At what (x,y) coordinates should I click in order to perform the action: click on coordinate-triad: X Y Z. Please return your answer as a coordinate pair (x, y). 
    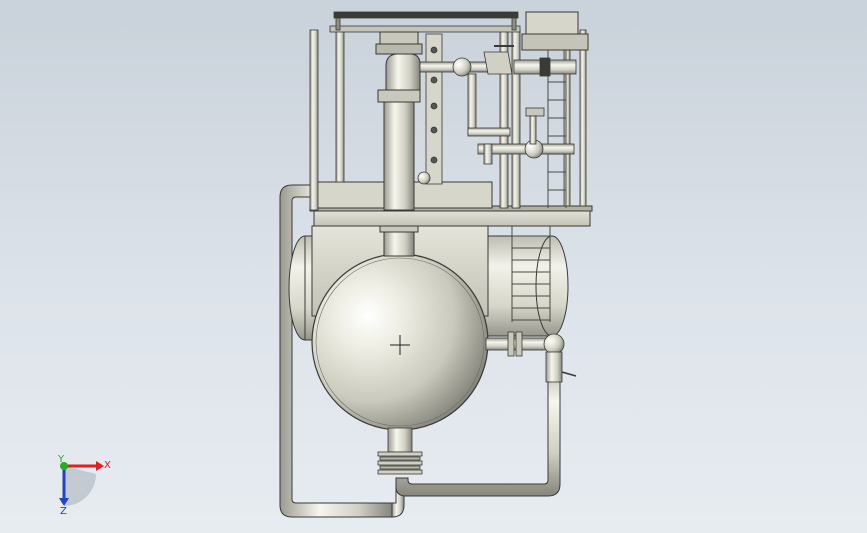
    Looking at the image, I should click on (84, 485).